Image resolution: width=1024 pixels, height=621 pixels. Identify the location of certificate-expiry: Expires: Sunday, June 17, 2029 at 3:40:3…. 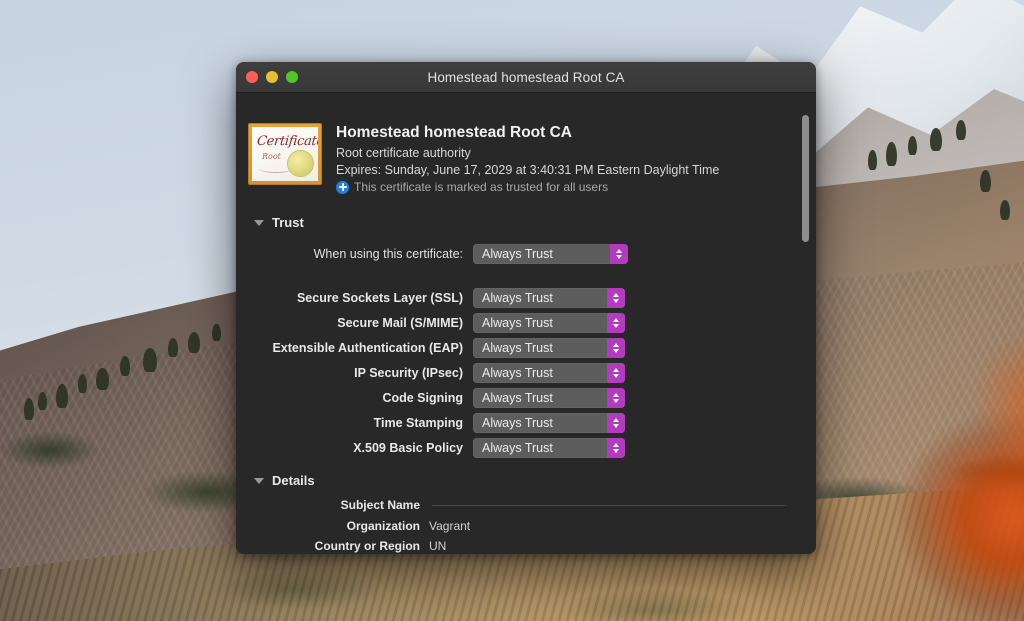
(528, 170).